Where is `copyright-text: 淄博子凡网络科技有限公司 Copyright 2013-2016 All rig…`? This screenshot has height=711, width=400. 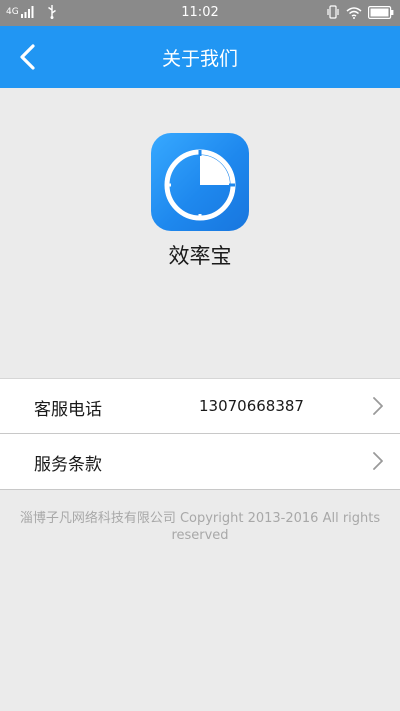
copyright-text: 淄博子凡网络科技有限公司 Copyright 2013-2016 All rig… is located at coordinates (200, 527).